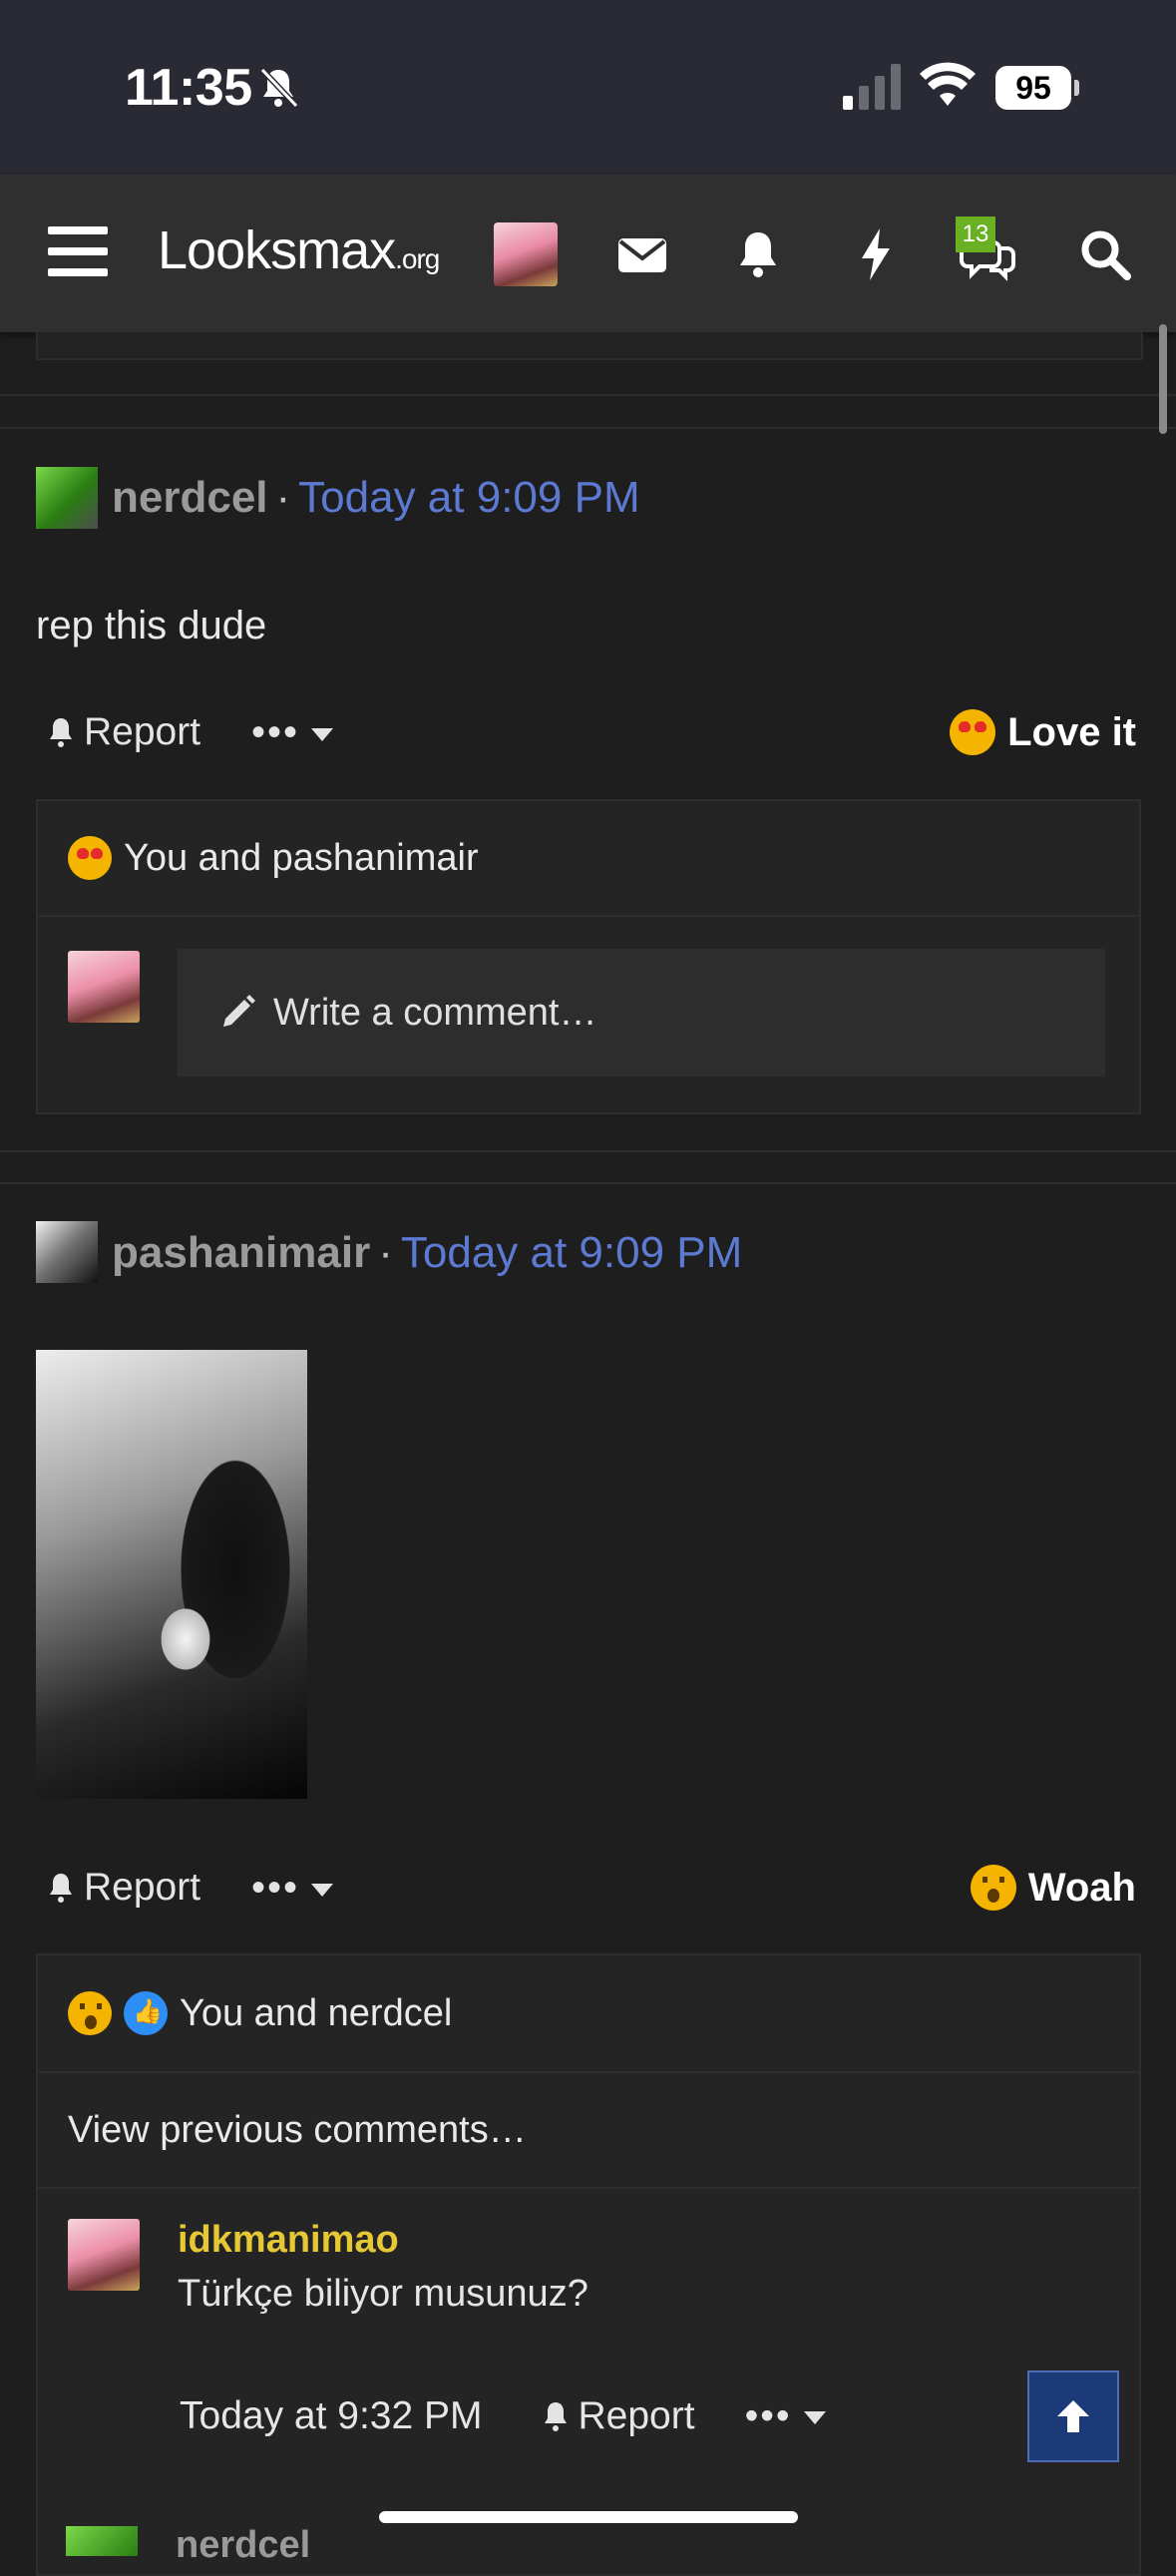 This screenshot has height=2576, width=1176. Describe the element at coordinates (642, 254) in the screenshot. I see `mail-icon` at that location.